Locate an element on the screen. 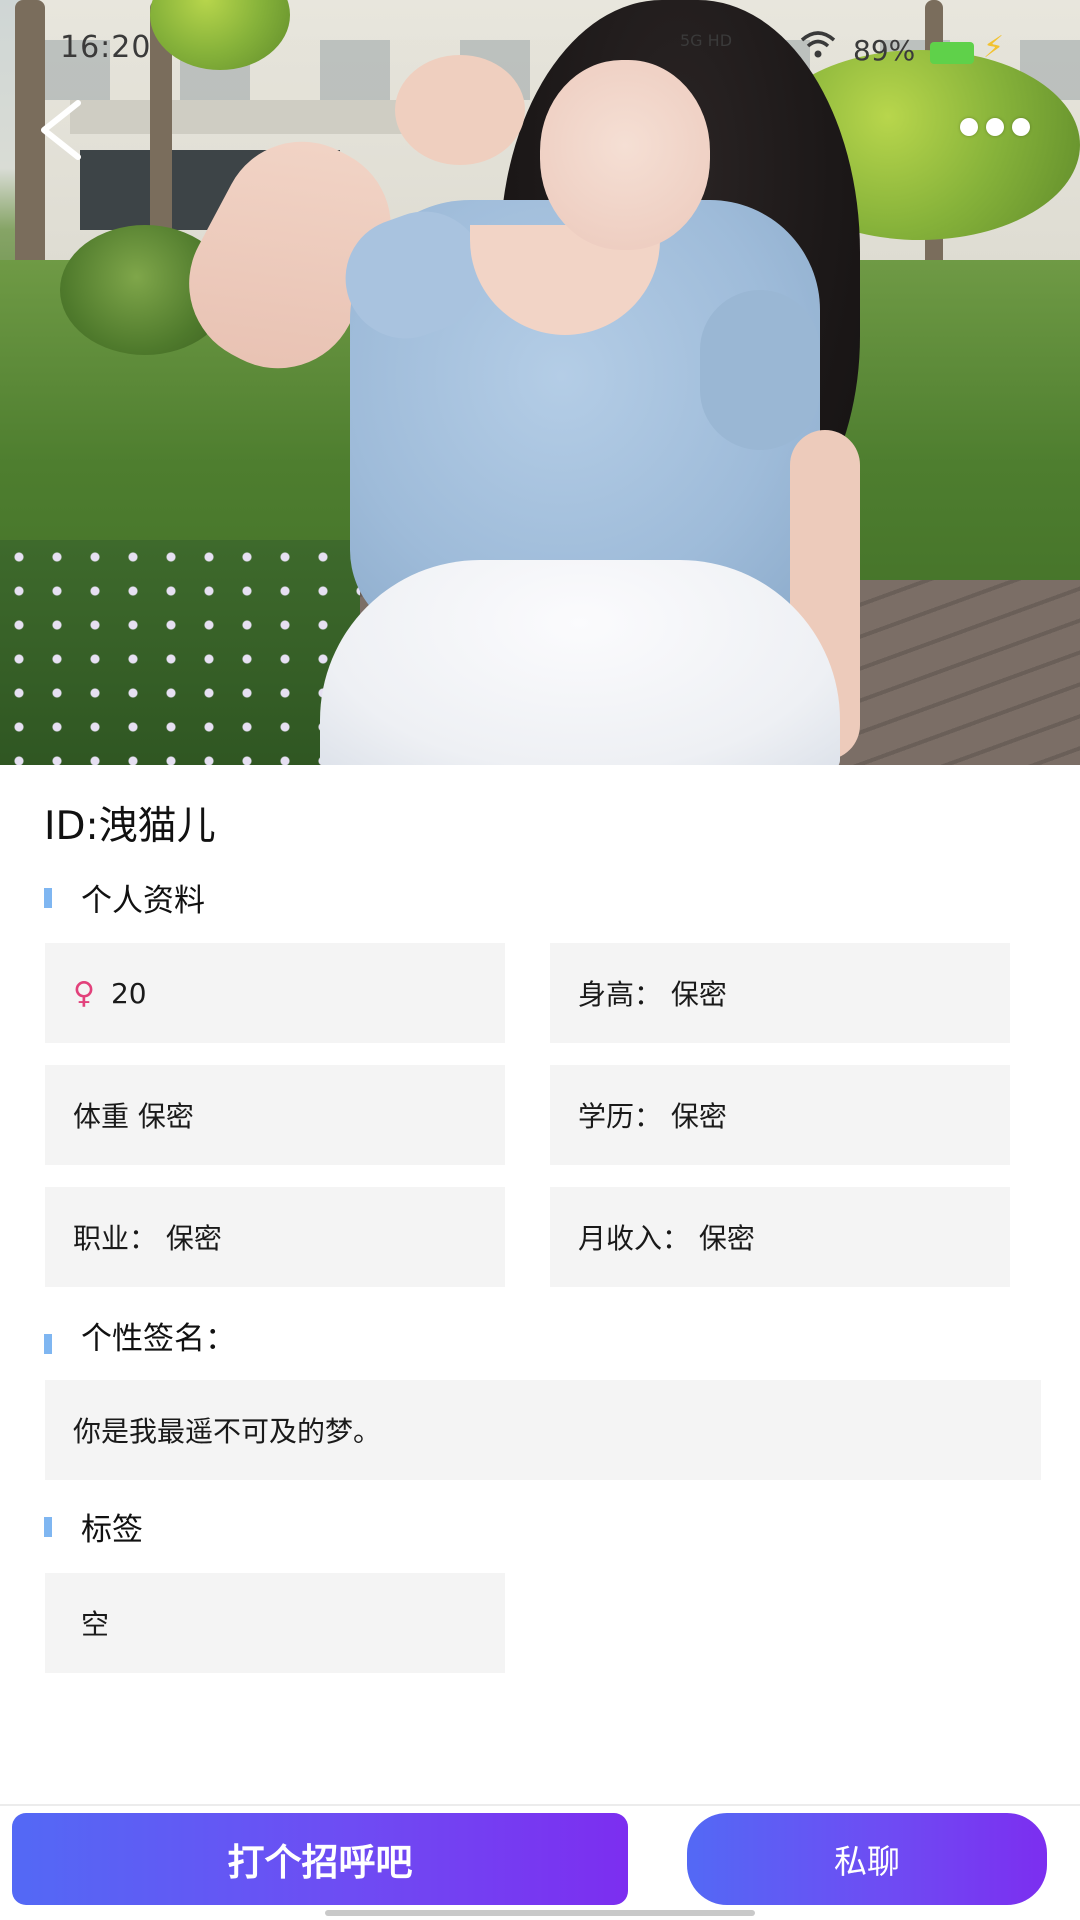 This screenshot has height=1920, width=1080. weight-value: 体重 保密 is located at coordinates (133, 1116).